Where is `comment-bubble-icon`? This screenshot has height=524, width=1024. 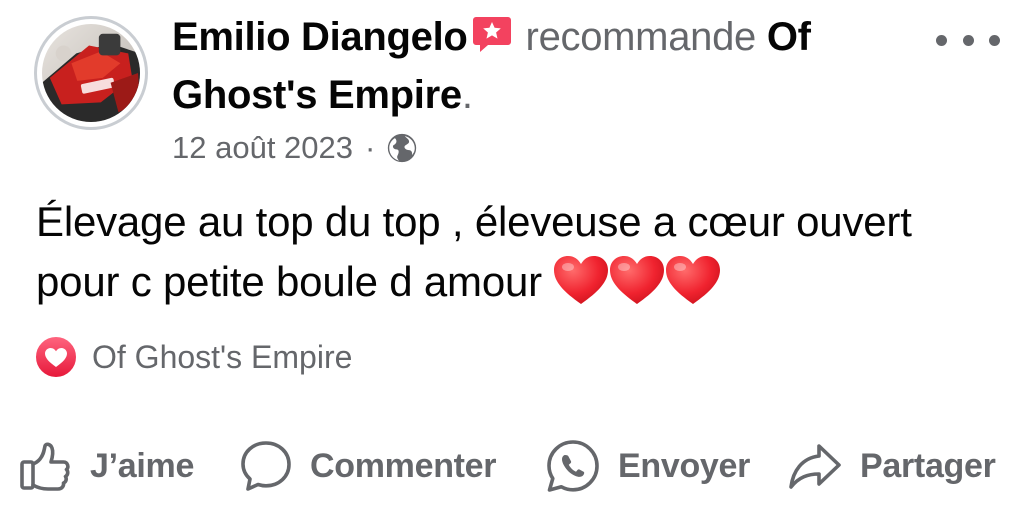
comment-bubble-icon is located at coordinates (266, 466).